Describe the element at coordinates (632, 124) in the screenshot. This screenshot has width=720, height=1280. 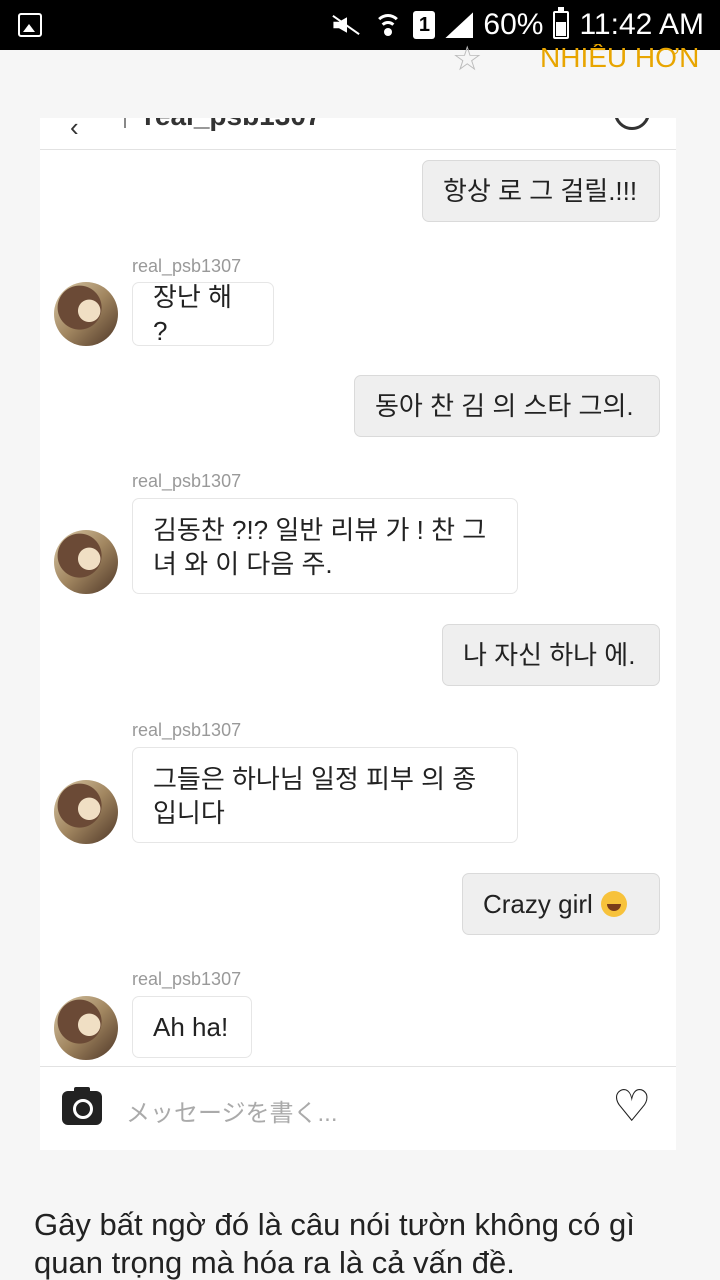
I see `info-icon` at that location.